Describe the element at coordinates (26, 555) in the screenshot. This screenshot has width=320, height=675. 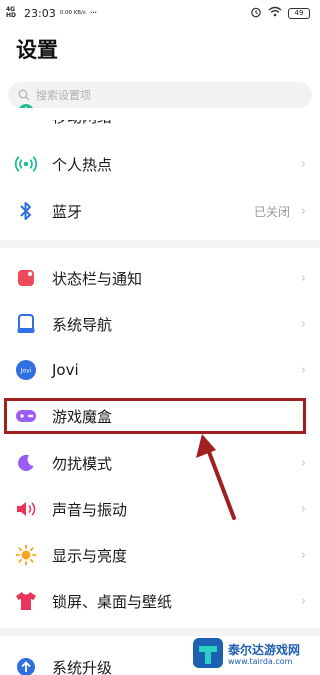
I see `sun-icon` at that location.